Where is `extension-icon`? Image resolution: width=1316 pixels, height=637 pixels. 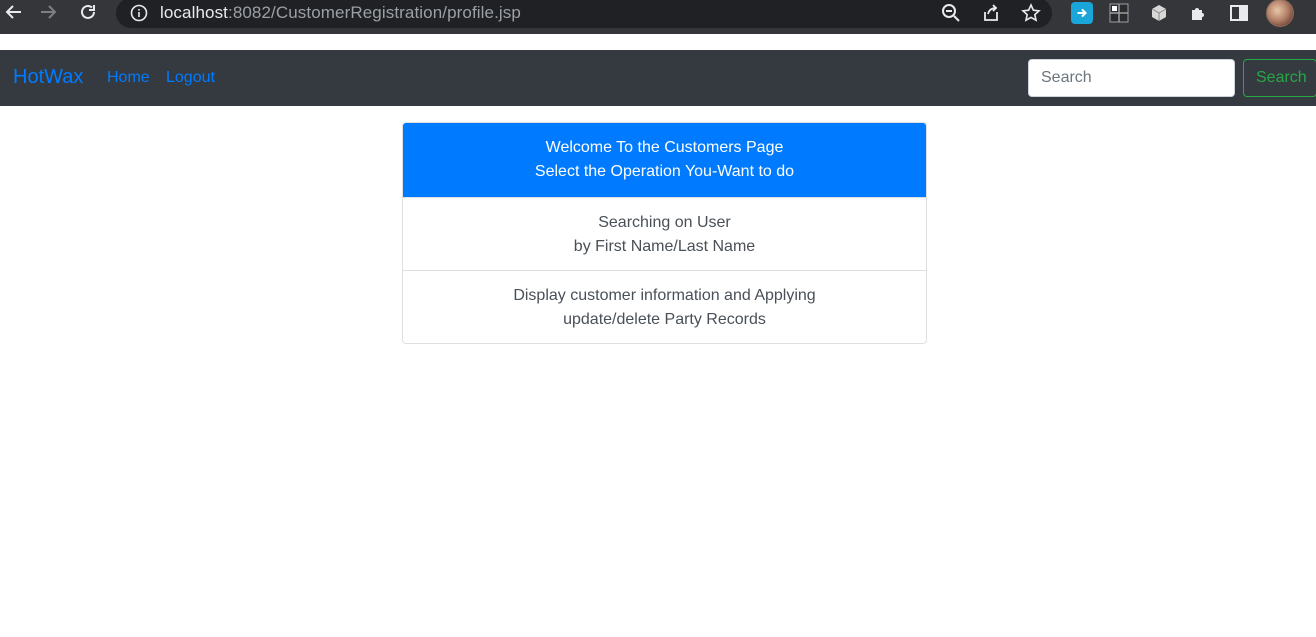 extension-icon is located at coordinates (1082, 13).